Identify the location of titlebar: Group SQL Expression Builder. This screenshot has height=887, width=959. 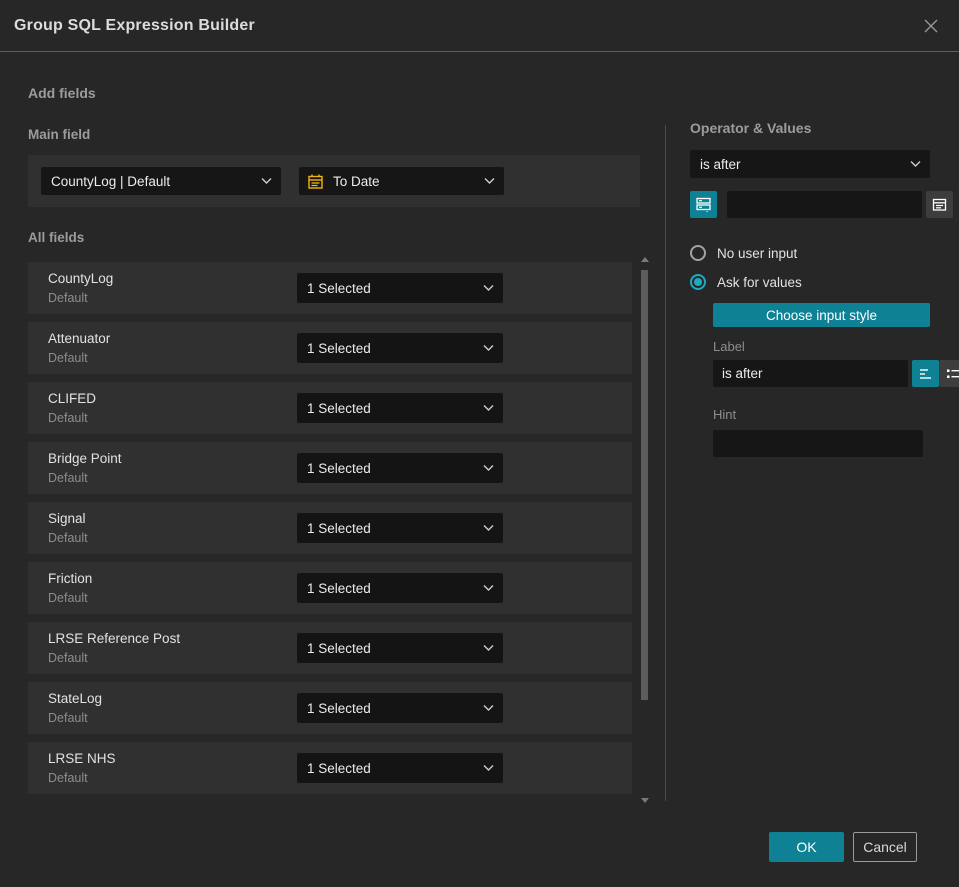
(479, 26).